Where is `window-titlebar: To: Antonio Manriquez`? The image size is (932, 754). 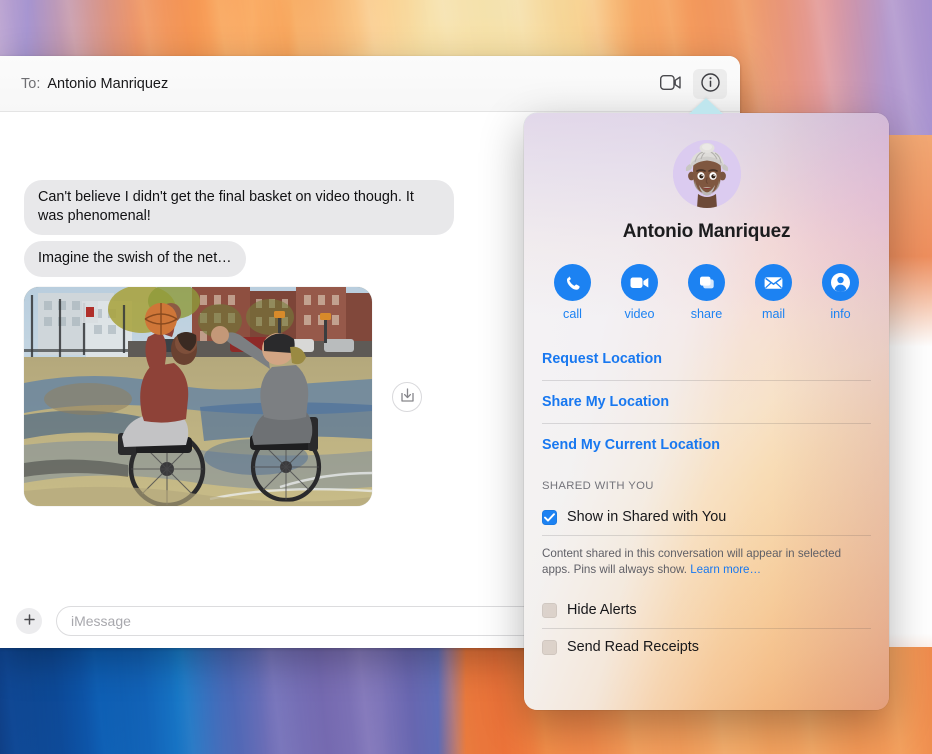
window-titlebar: To: Antonio Manriquez is located at coordinates (370, 84).